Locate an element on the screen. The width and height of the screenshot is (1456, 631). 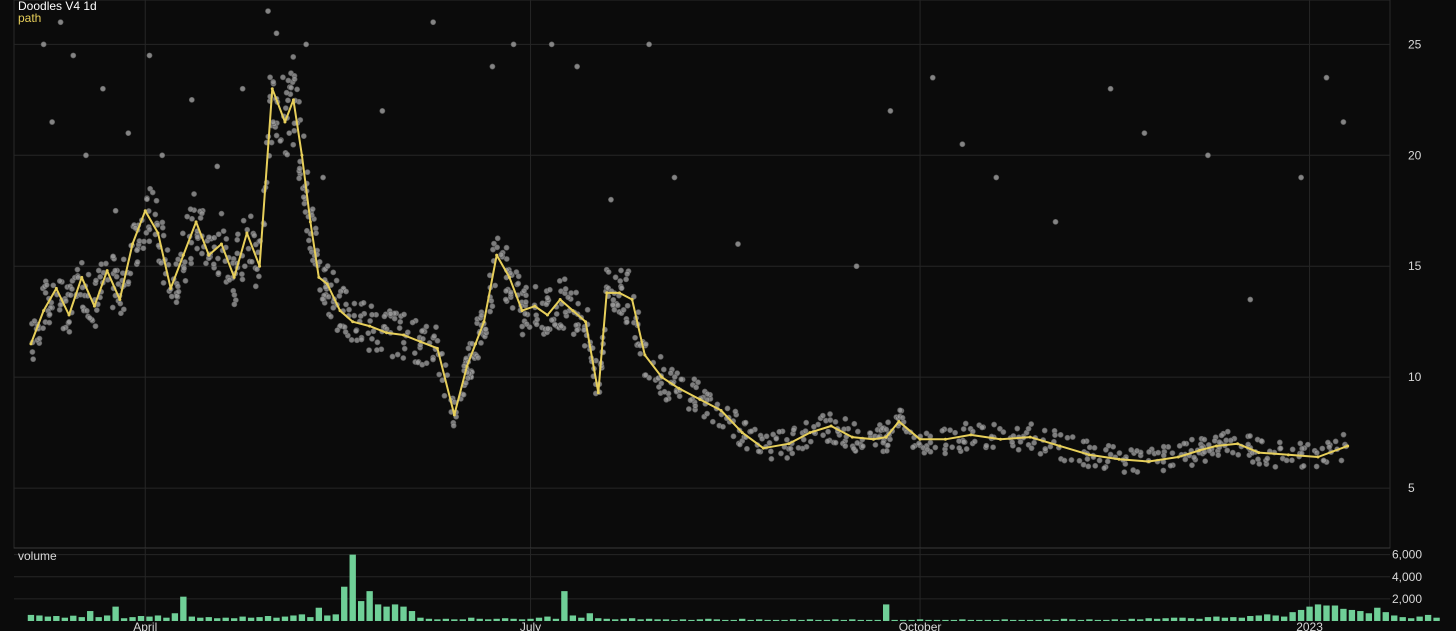
volume-tick-label: 4,000 is located at coordinates (1407, 577).